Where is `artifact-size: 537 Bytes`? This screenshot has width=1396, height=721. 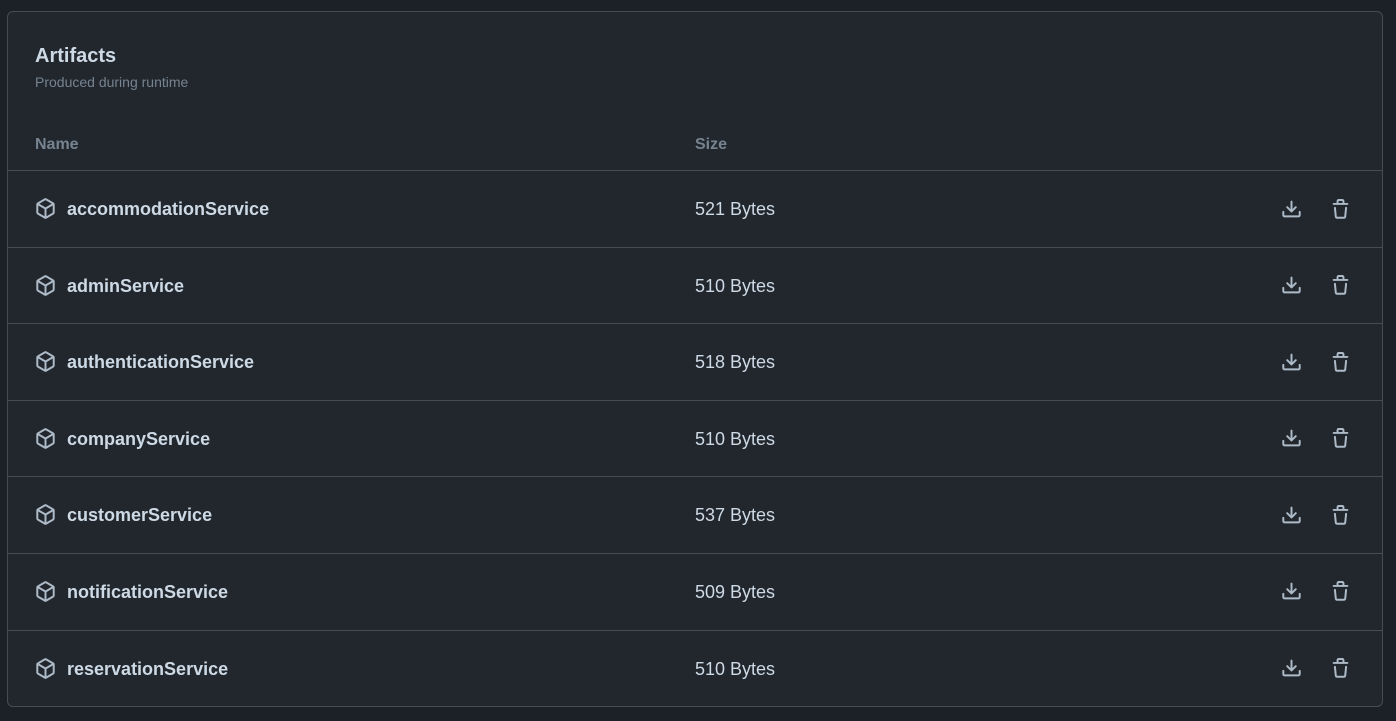 artifact-size: 537 Bytes is located at coordinates (735, 515).